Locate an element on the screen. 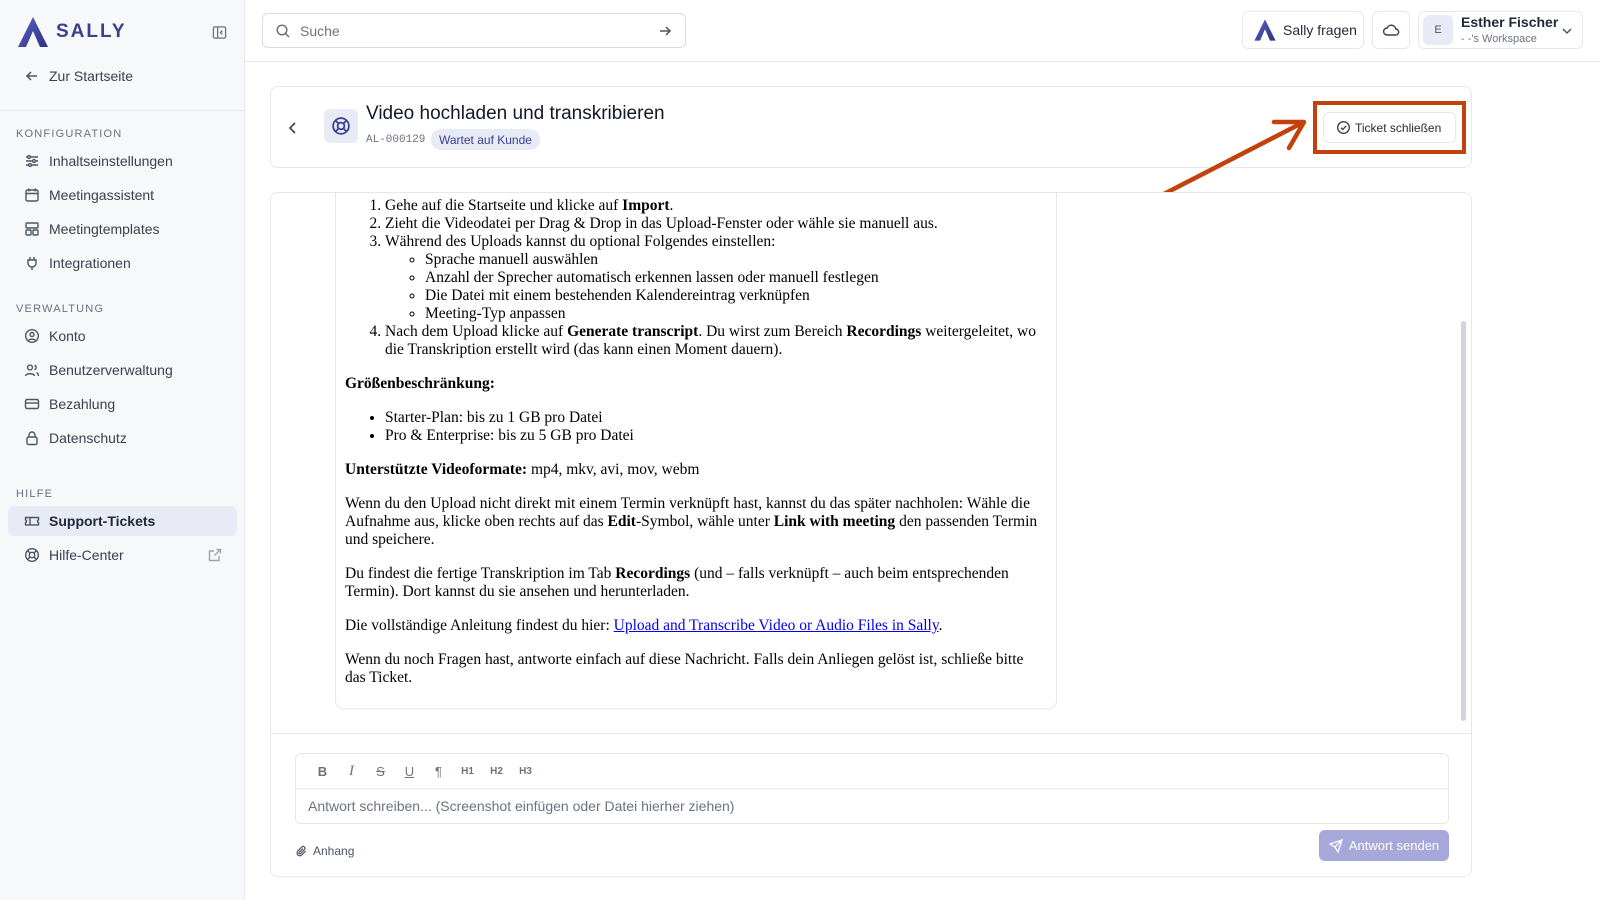 The height and width of the screenshot is (900, 1600). reply-input is located at coordinates (872, 806).